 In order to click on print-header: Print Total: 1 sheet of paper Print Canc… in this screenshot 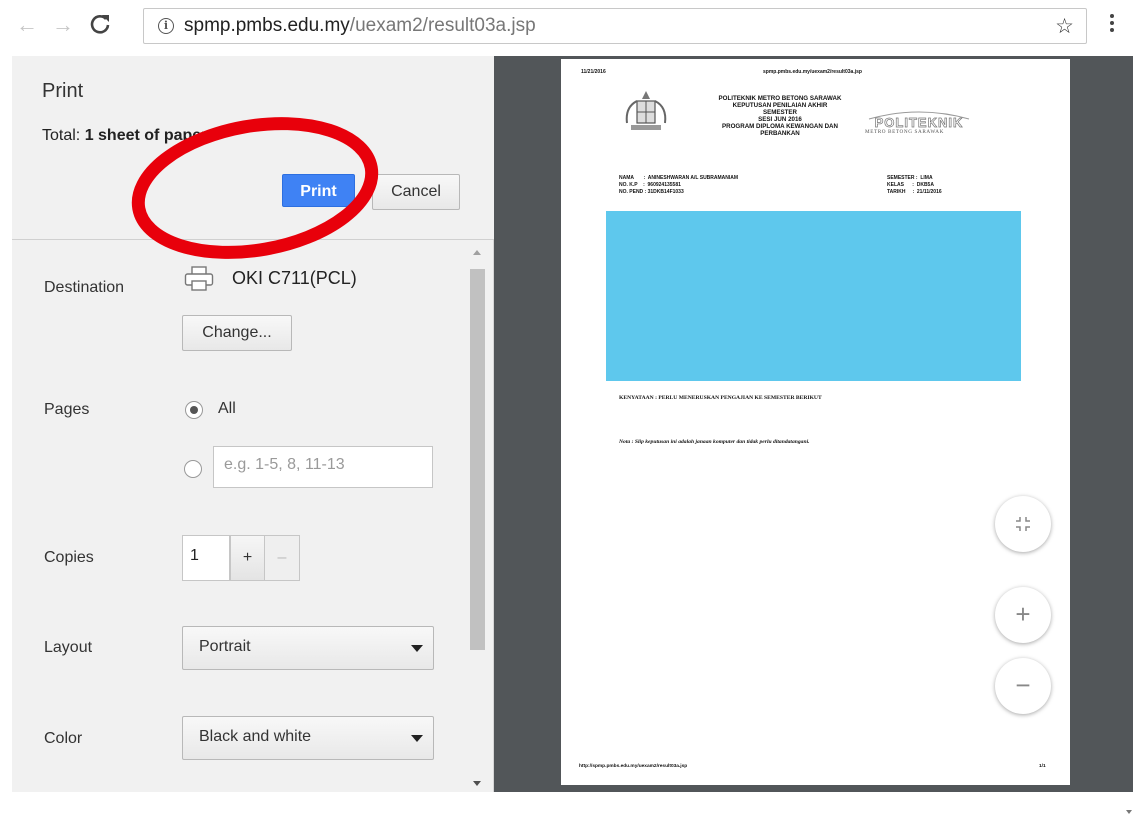, I will do `click(253, 148)`.